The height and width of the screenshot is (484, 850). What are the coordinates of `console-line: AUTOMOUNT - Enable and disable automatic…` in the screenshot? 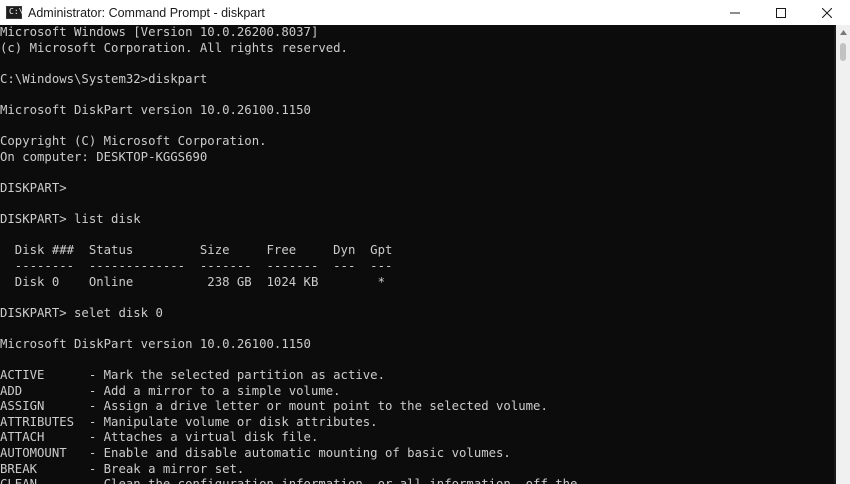 It's located at (255, 453).